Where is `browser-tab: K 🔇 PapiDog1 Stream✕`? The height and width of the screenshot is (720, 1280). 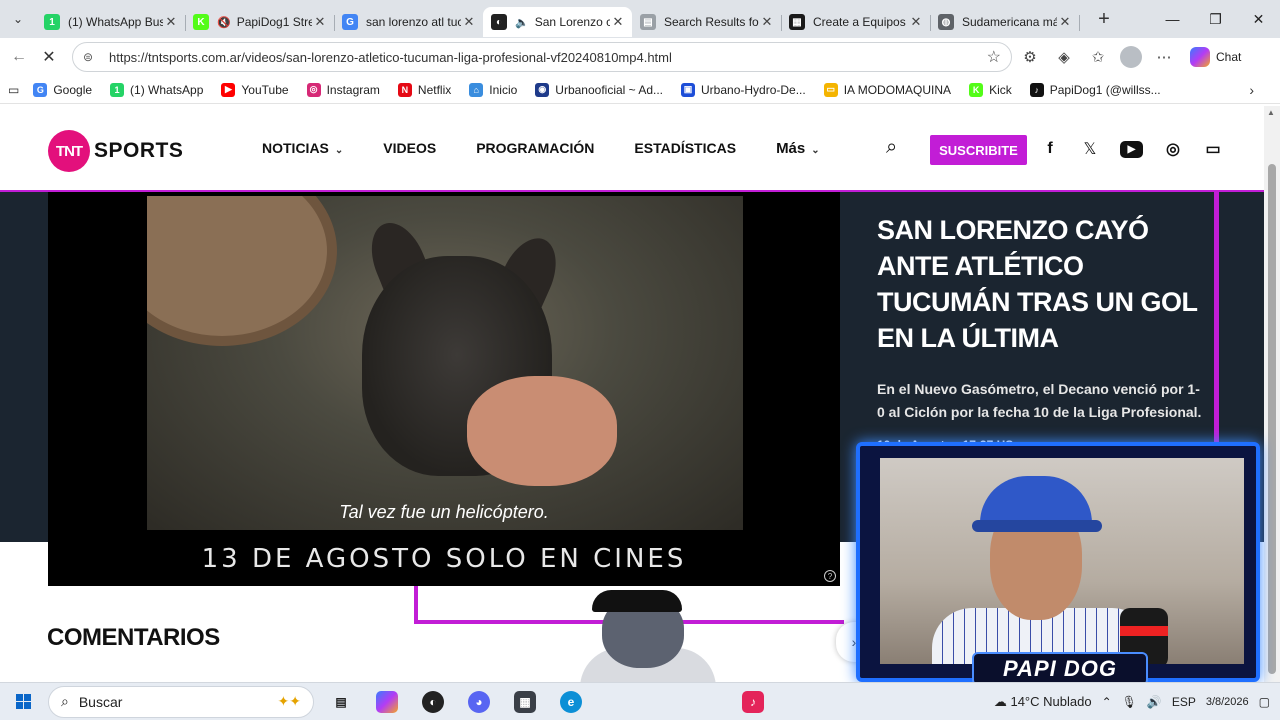
browser-tab: K 🔇 PapiDog1 Stream✕ is located at coordinates (260, 22).